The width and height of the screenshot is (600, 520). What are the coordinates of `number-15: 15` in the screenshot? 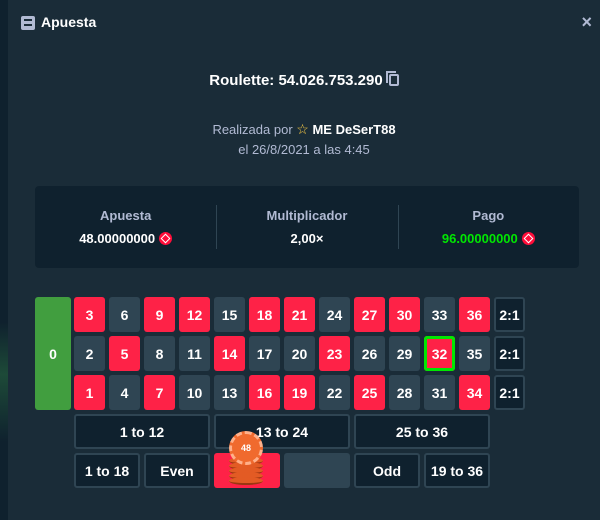 It's located at (229, 314).